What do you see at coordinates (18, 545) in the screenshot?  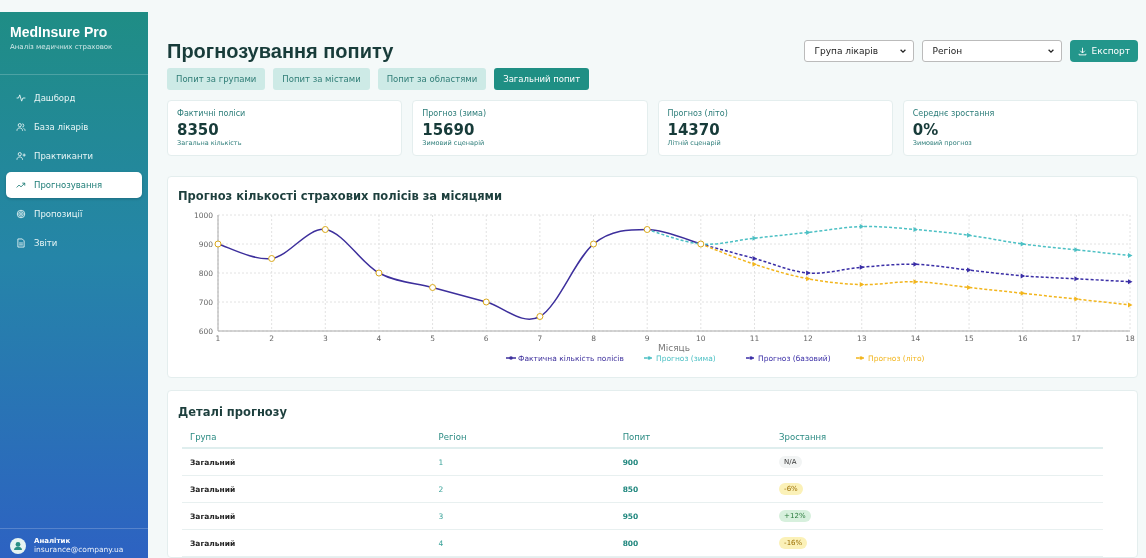 I see `user-avatar-icon` at bounding box center [18, 545].